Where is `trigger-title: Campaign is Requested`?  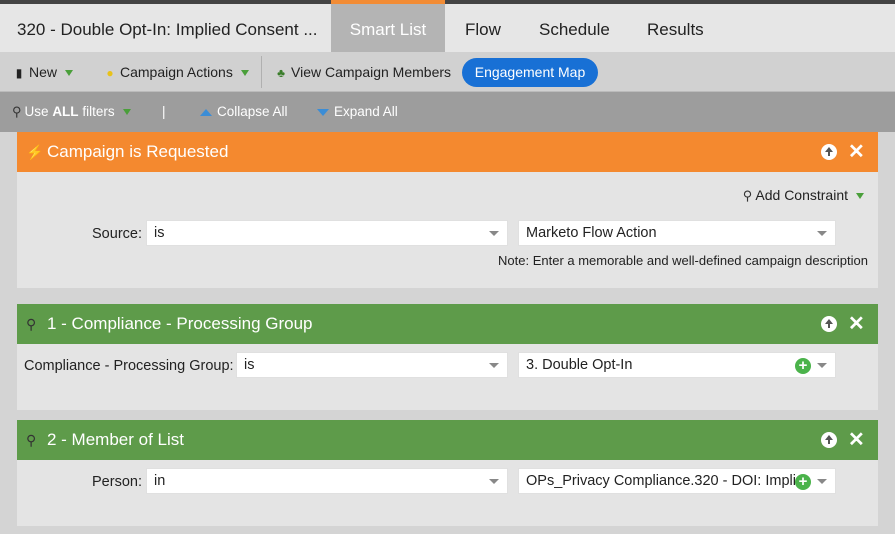
trigger-title: Campaign is Requested is located at coordinates (138, 151).